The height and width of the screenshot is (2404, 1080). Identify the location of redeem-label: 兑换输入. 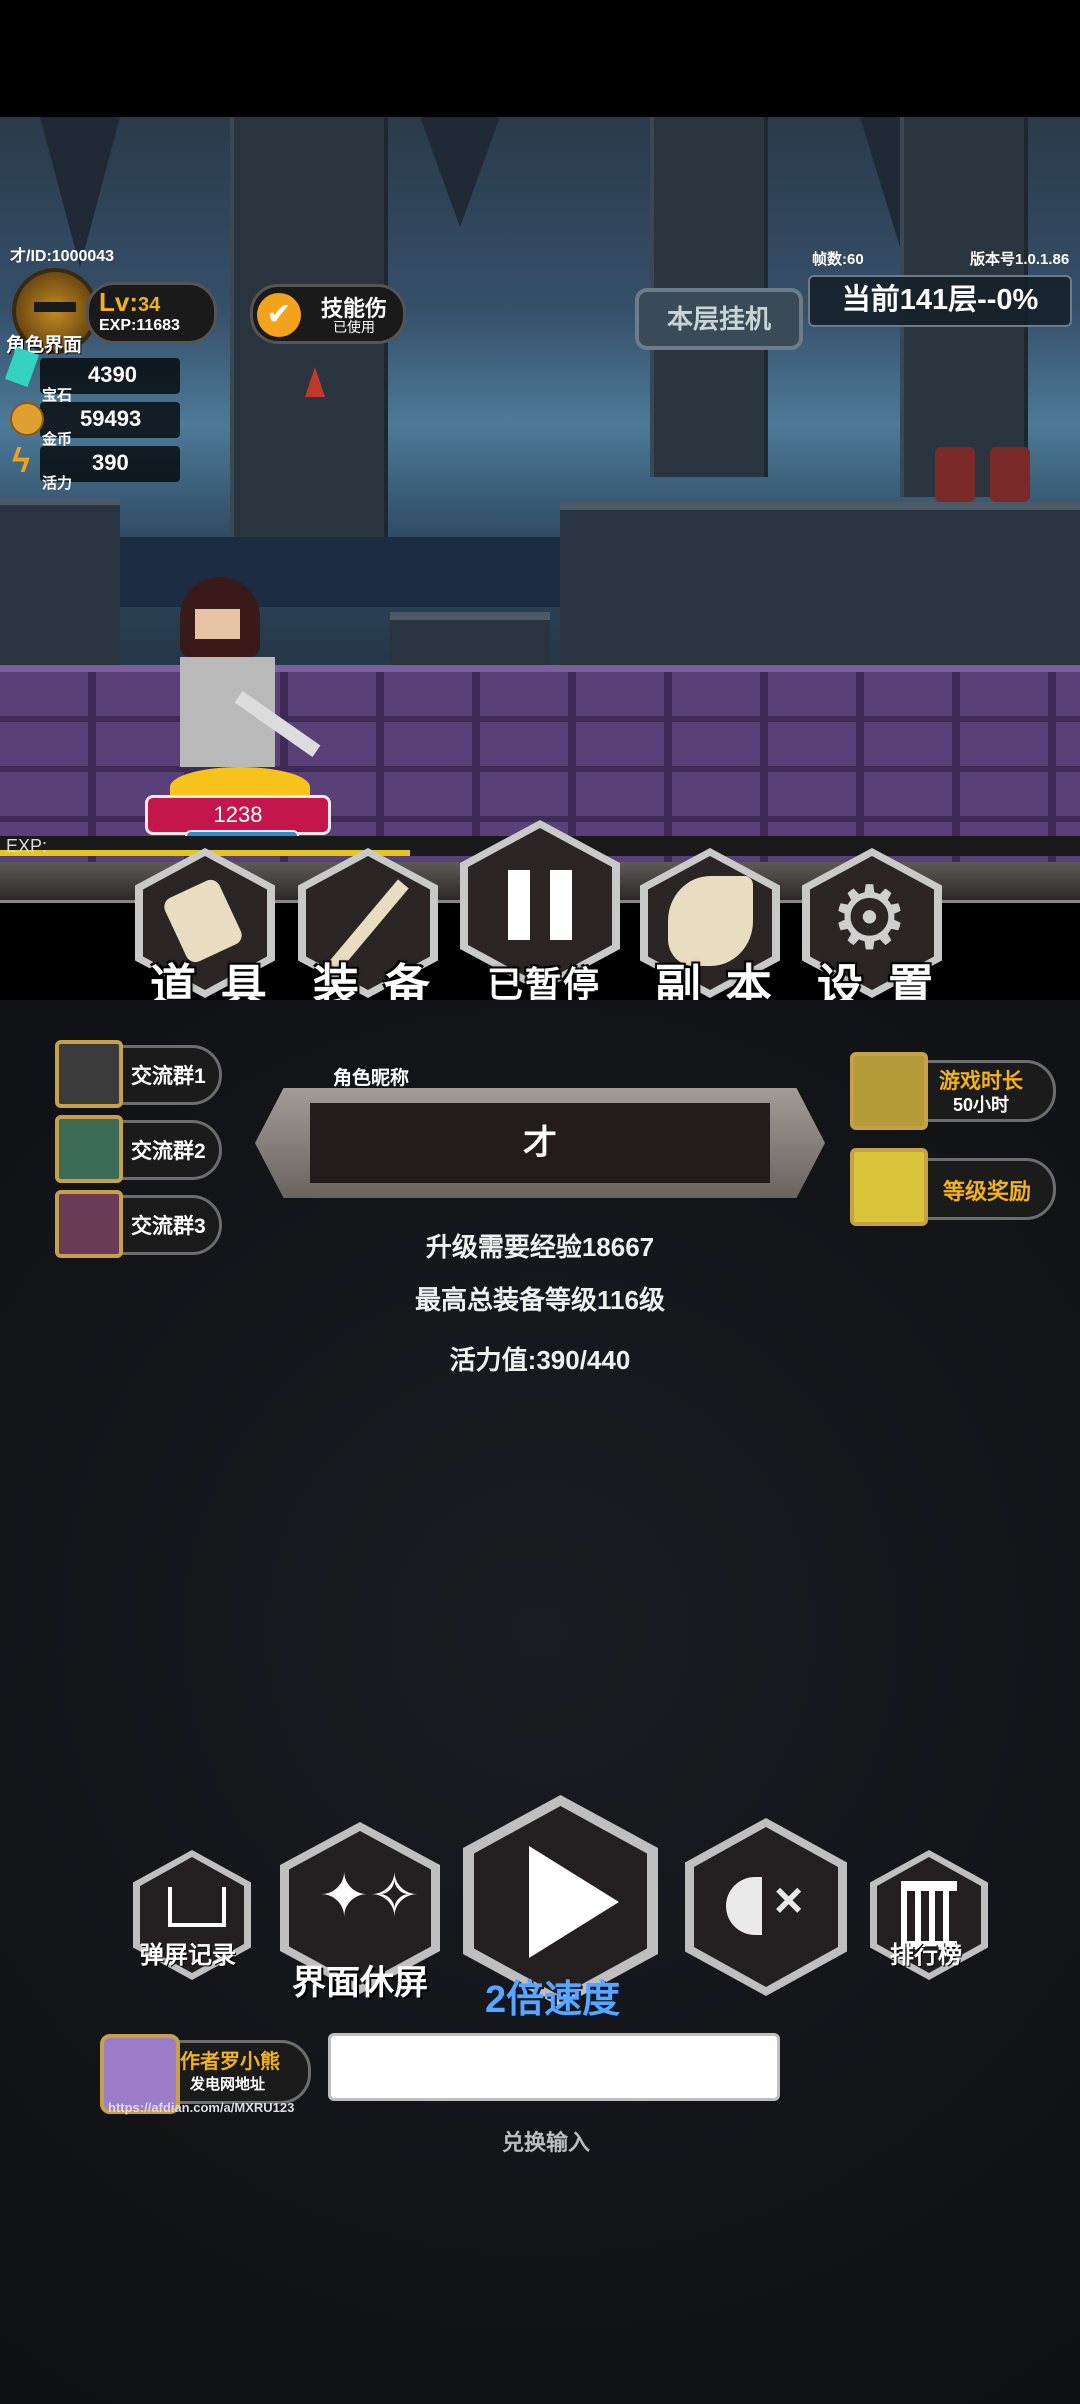
(546, 2142).